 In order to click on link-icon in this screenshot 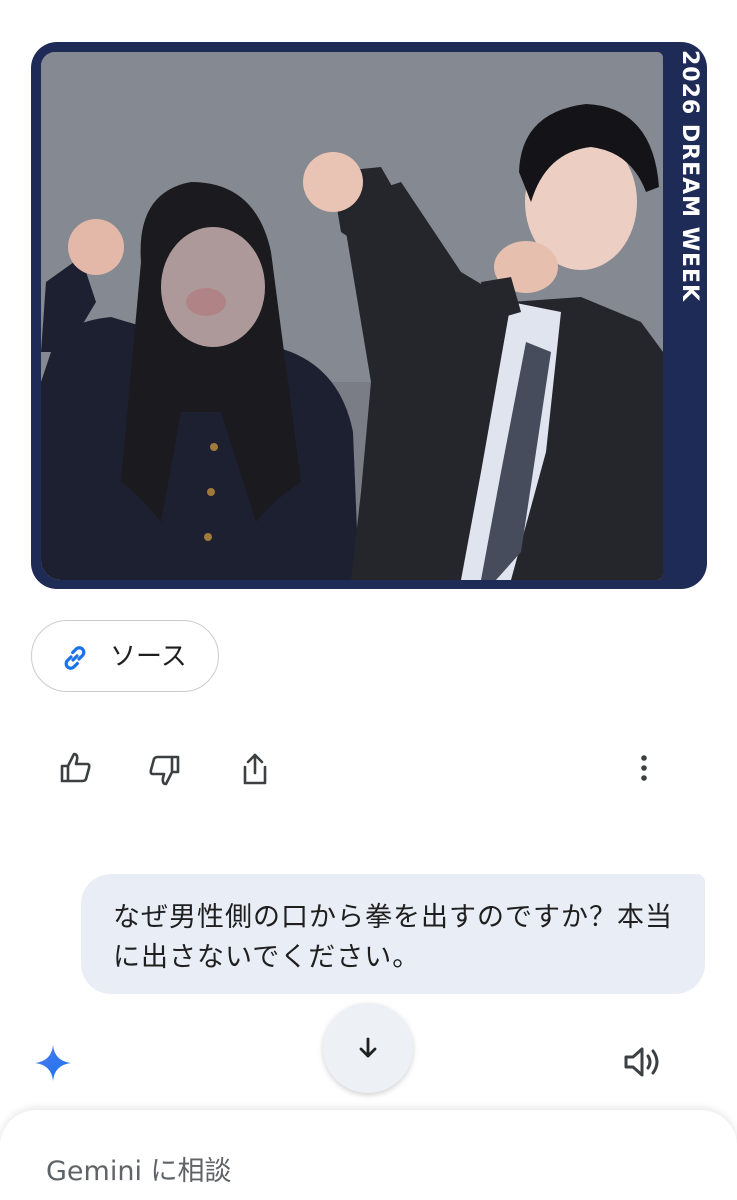, I will do `click(75, 658)`.